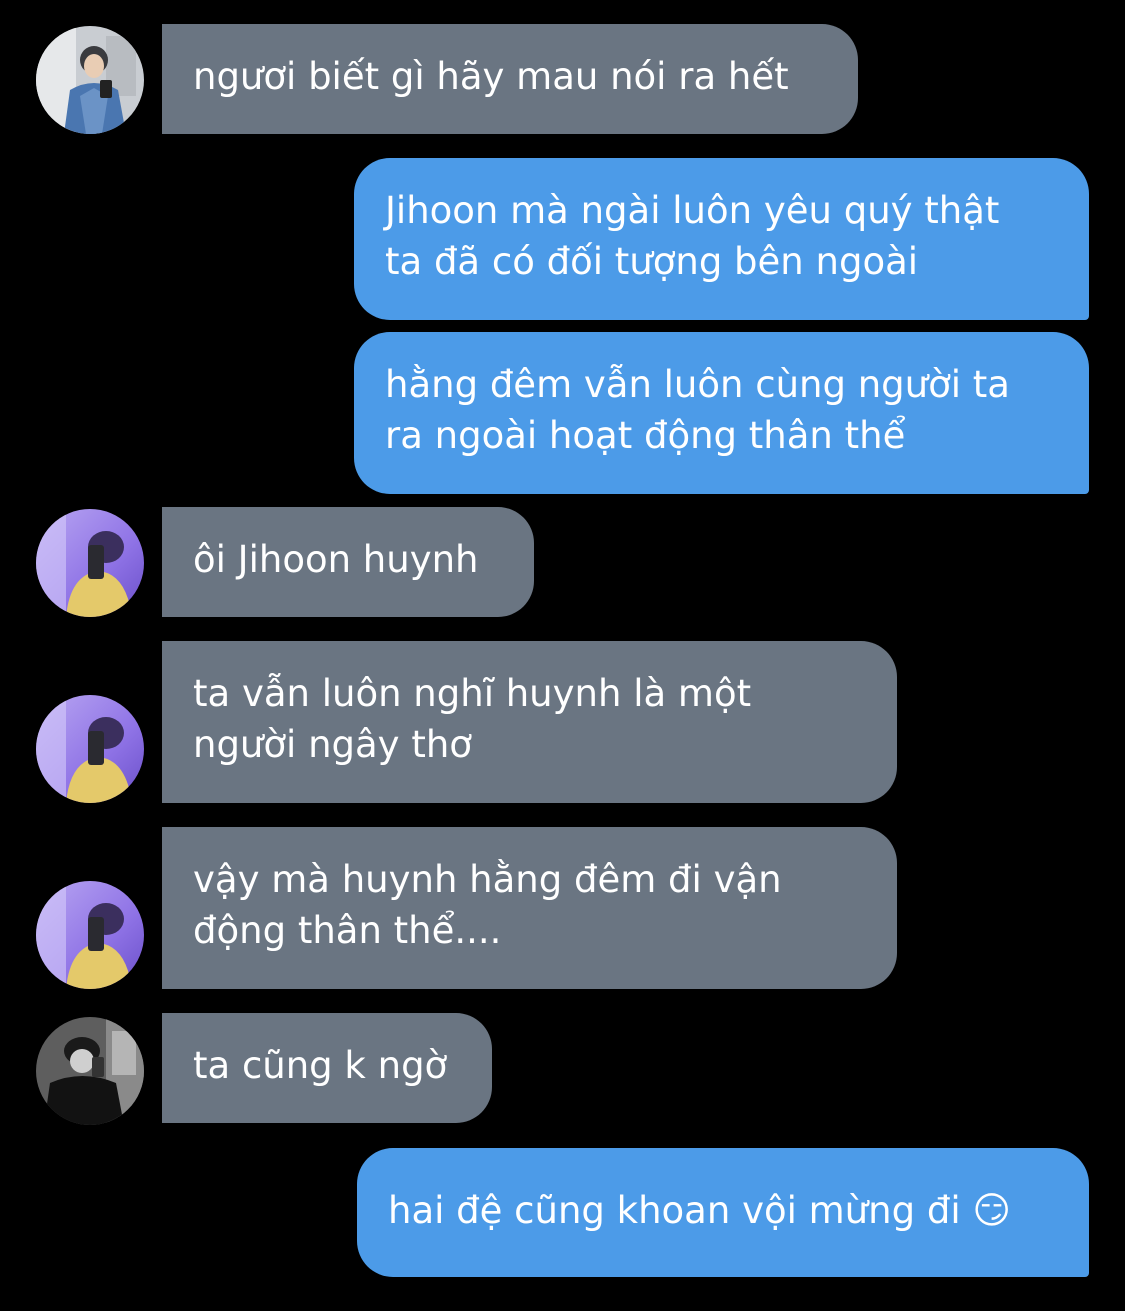  I want to click on message-bubble-incoming: ngươi biết gì hãy mau nói ra hết, so click(510, 79).